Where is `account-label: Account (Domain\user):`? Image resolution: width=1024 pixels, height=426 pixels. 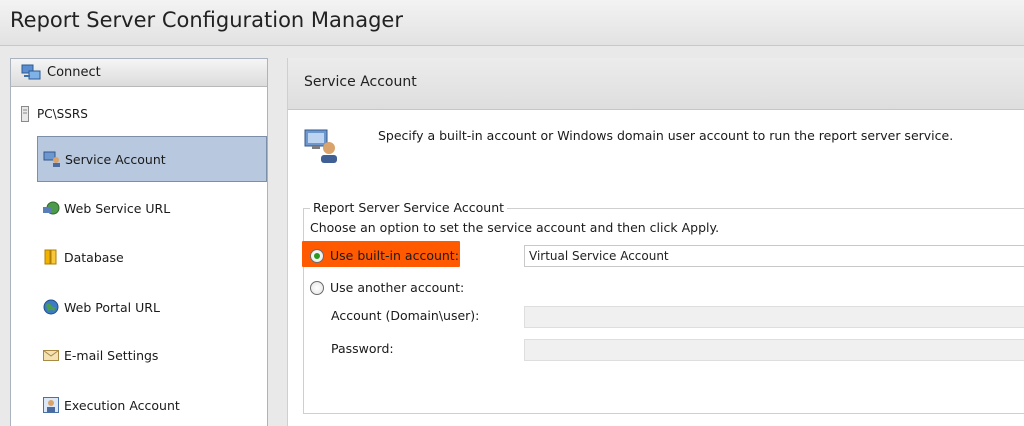 account-label: Account (Domain\user): is located at coordinates (405, 315).